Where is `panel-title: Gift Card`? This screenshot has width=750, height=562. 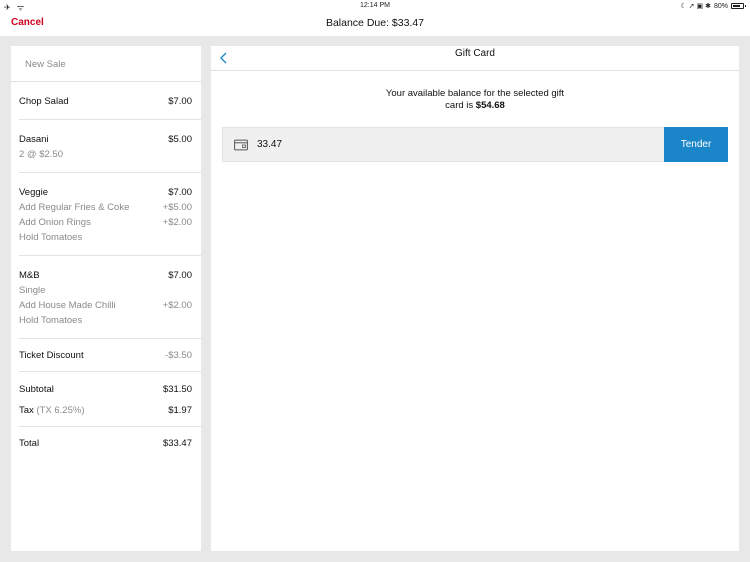 panel-title: Gift Card is located at coordinates (474, 53).